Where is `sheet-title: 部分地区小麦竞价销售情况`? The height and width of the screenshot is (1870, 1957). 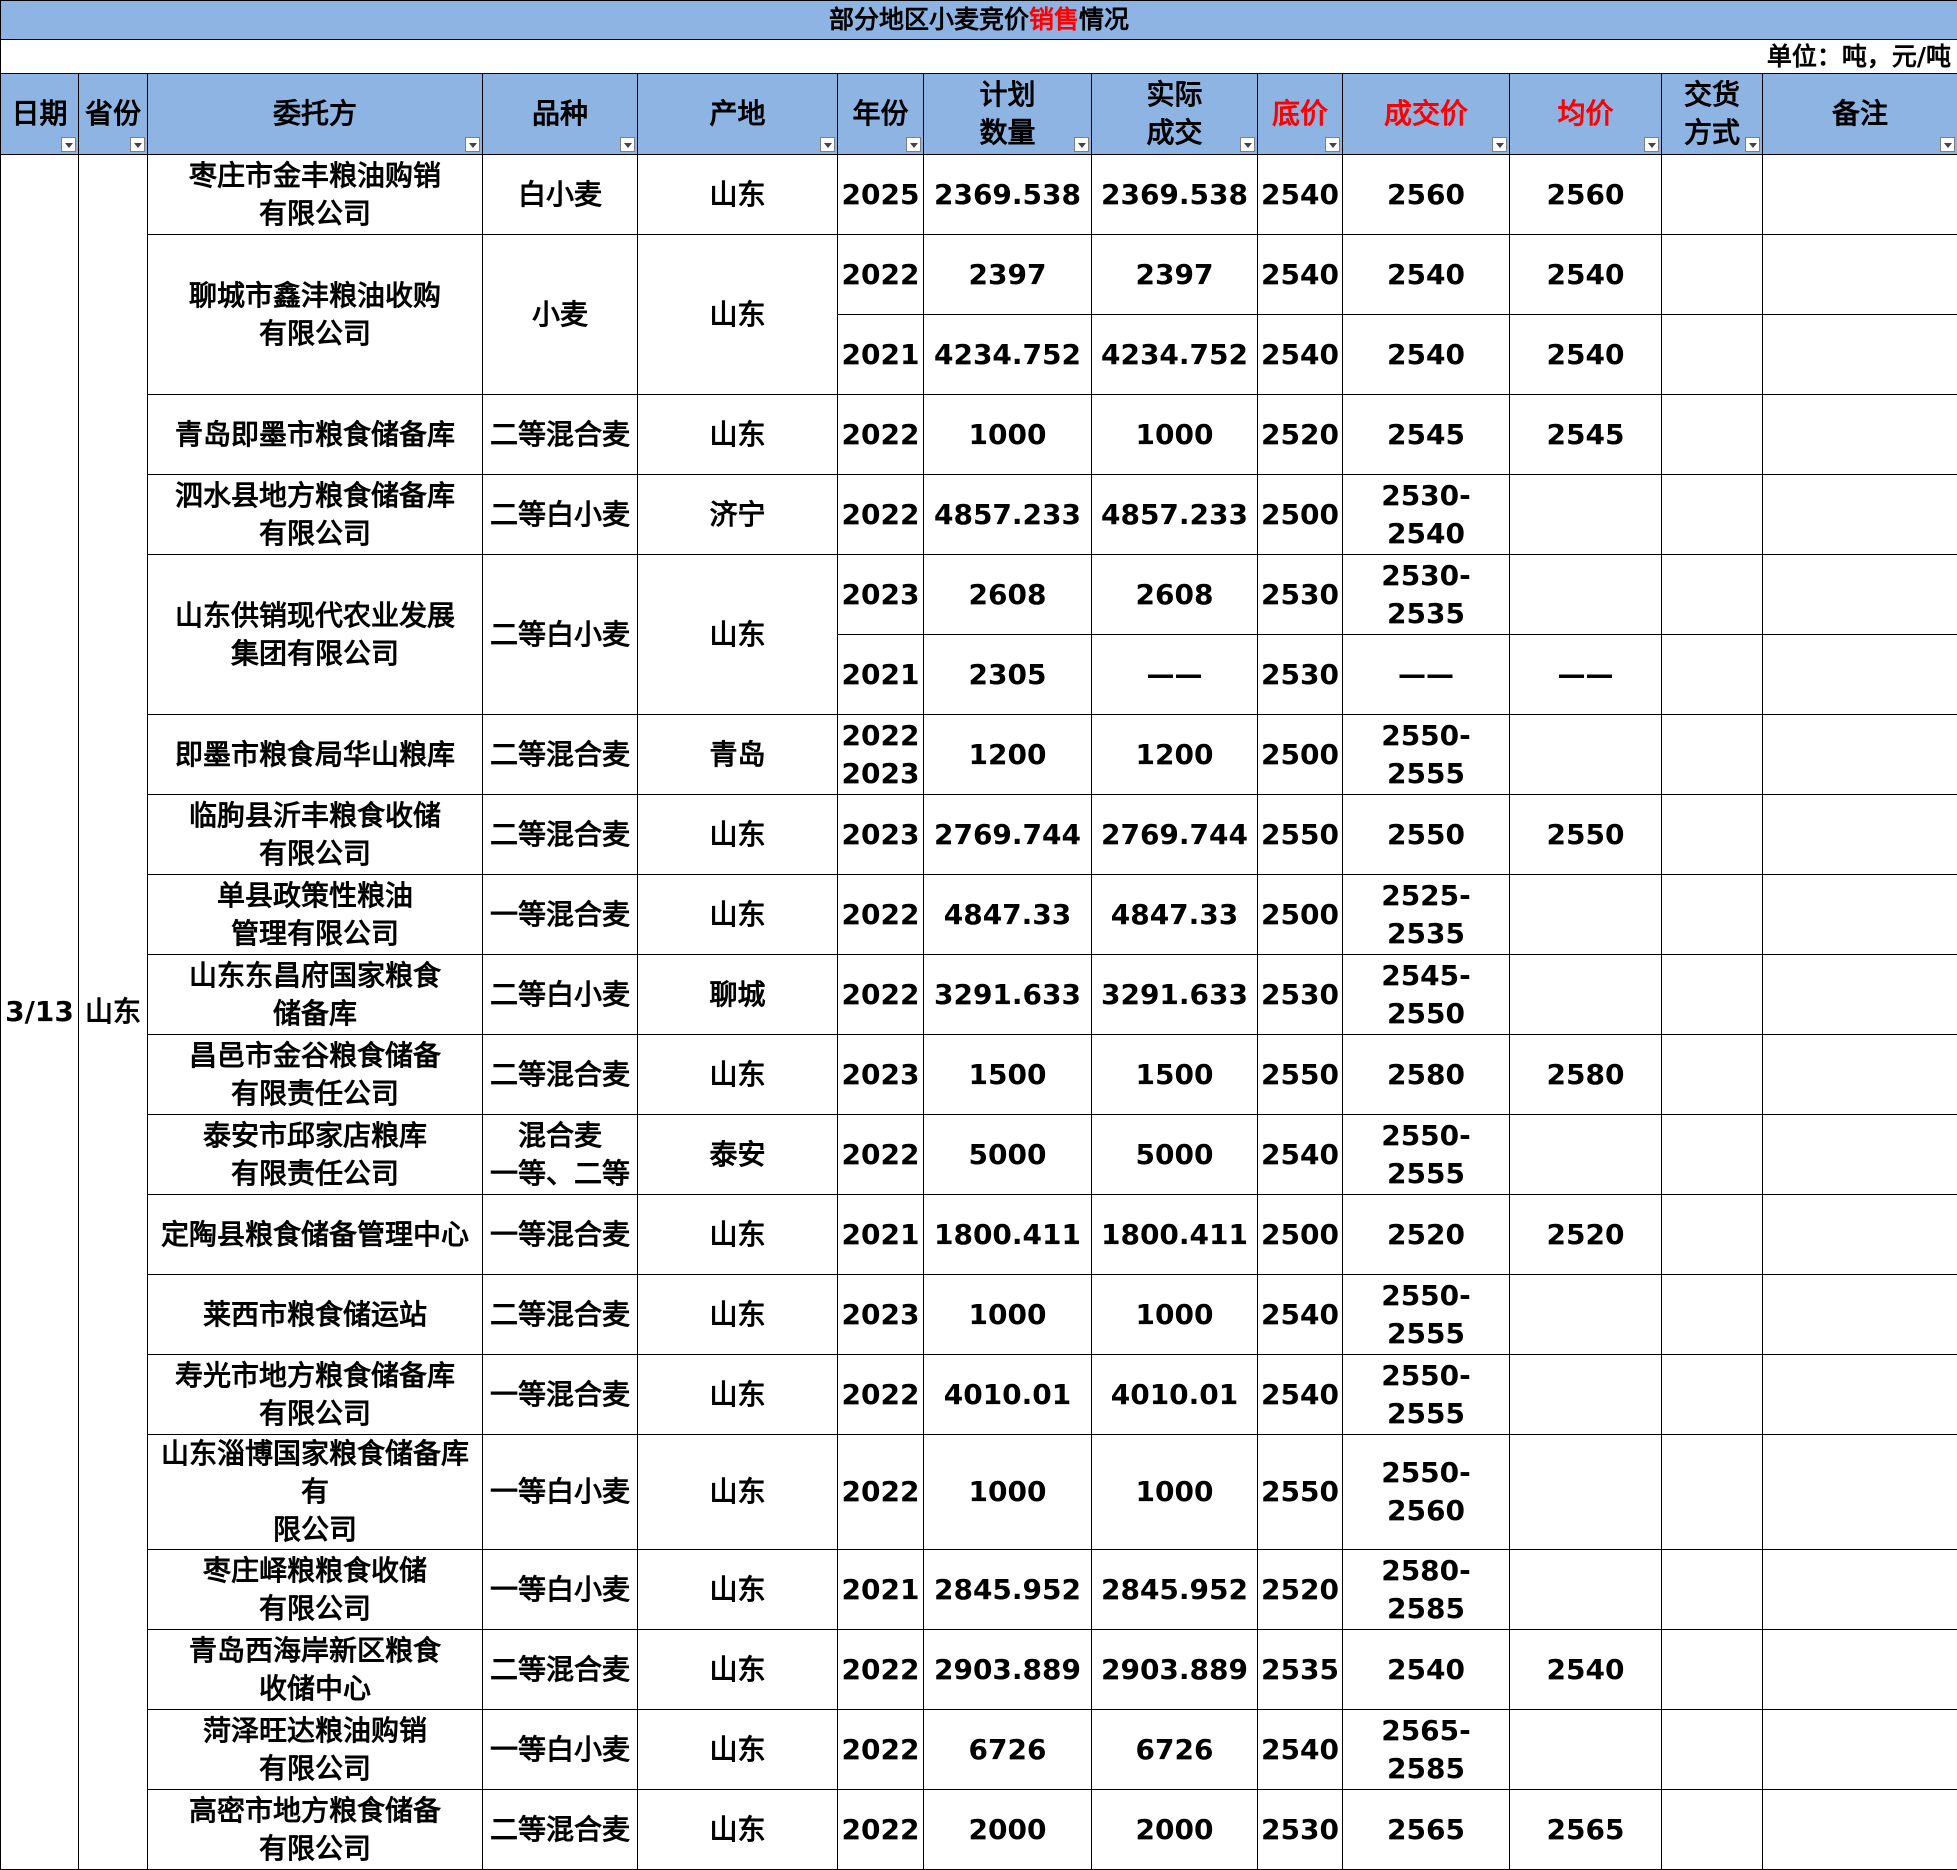 sheet-title: 部分地区小麦竞价销售情况 is located at coordinates (979, 20).